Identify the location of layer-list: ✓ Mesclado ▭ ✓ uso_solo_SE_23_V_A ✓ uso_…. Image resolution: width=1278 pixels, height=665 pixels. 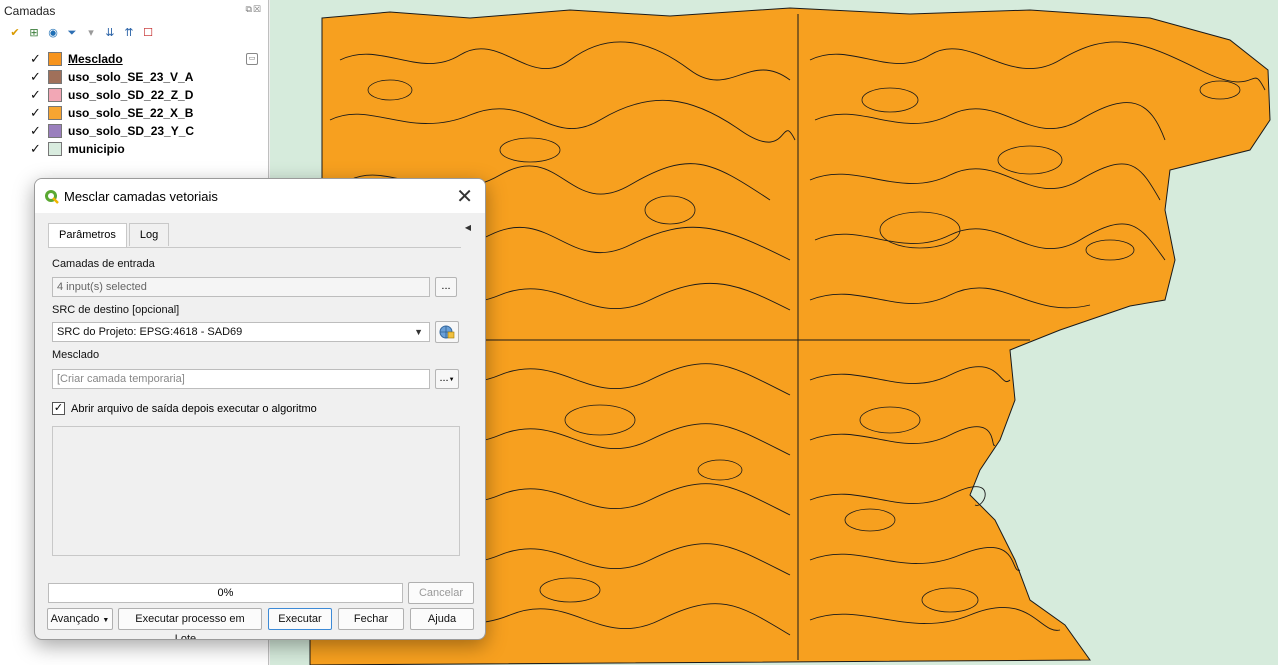
(146, 104).